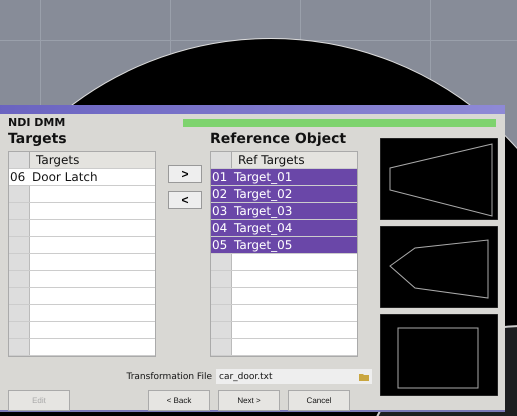 The image size is (517, 416). What do you see at coordinates (38, 140) in the screenshot?
I see `section-heading: Targets` at bounding box center [38, 140].